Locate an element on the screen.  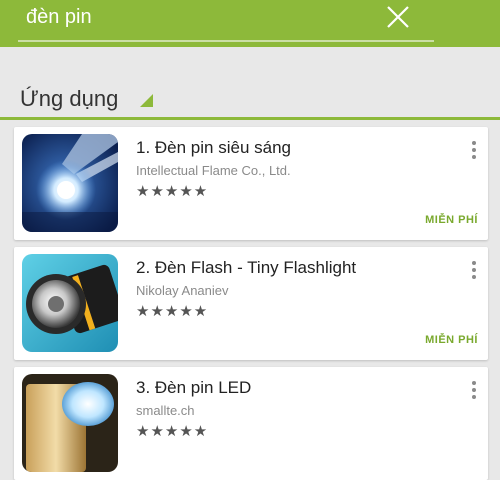
close-icon is located at coordinates (398, 17).